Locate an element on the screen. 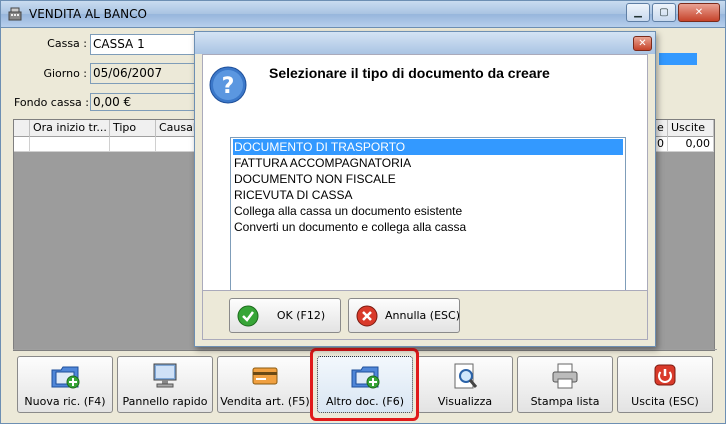  monitor-icon is located at coordinates (165, 375).